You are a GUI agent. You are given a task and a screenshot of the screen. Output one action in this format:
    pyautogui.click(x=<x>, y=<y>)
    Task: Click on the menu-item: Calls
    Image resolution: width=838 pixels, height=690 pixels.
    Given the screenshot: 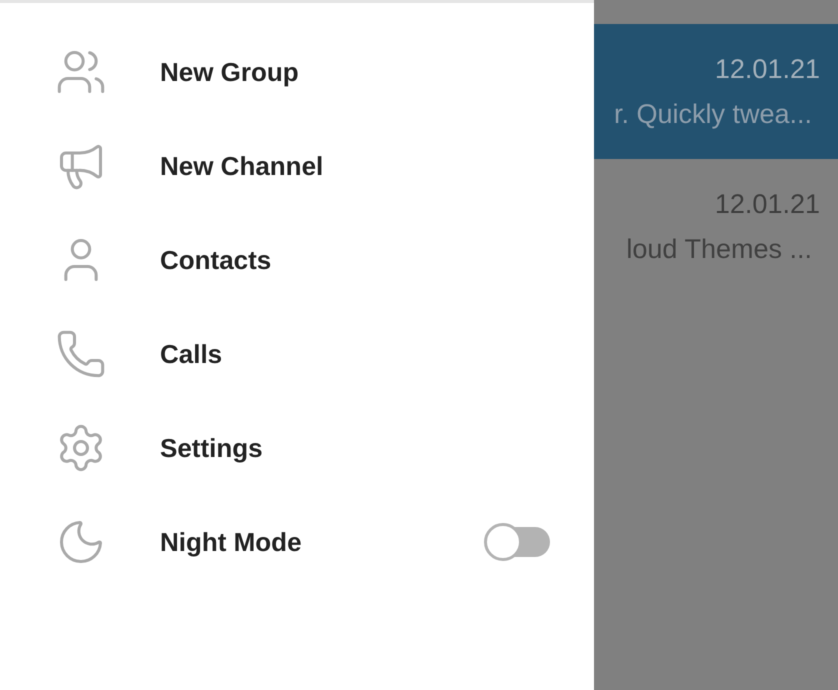 What is the action you would take?
    pyautogui.click(x=297, y=354)
    